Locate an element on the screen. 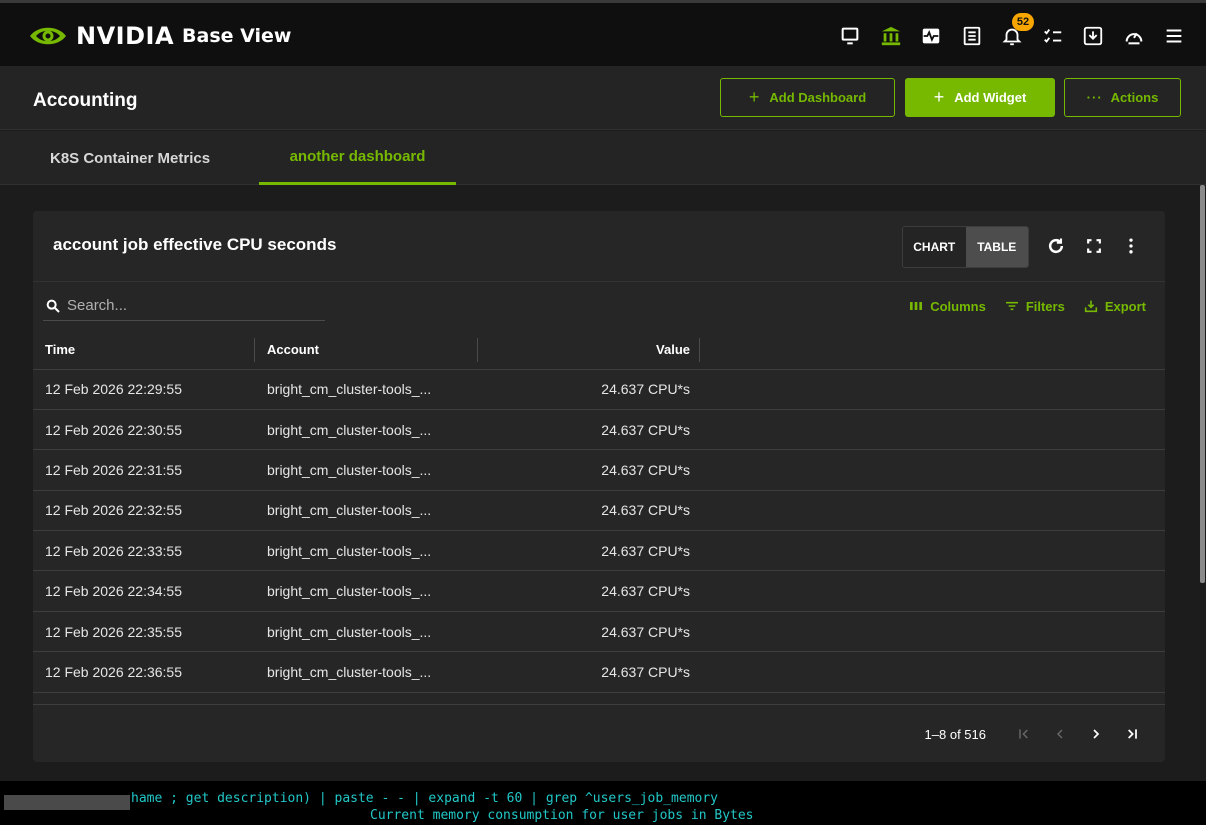 The image size is (1206, 825). table-header-row: Time Account Value is located at coordinates (599, 350).